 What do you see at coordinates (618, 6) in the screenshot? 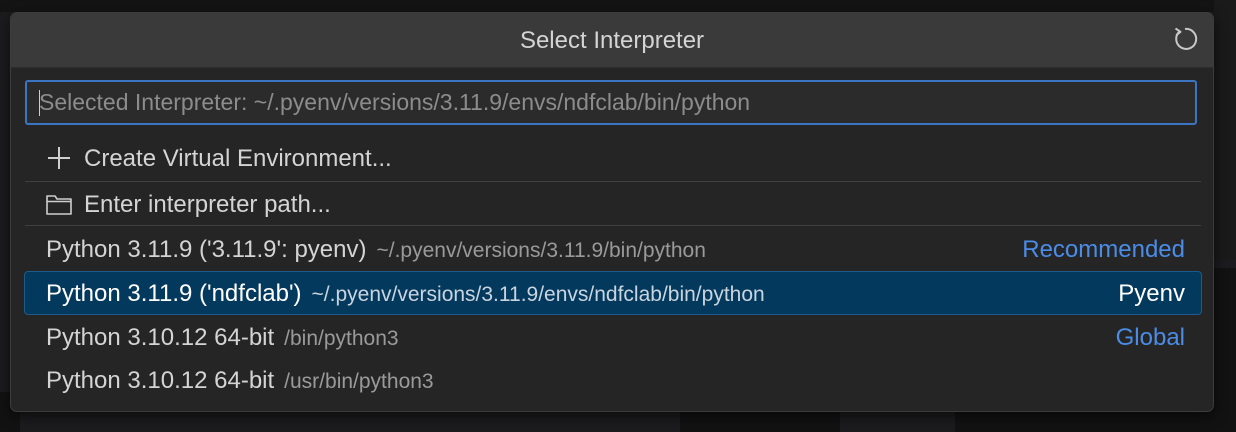
I see `window-top-strip` at bounding box center [618, 6].